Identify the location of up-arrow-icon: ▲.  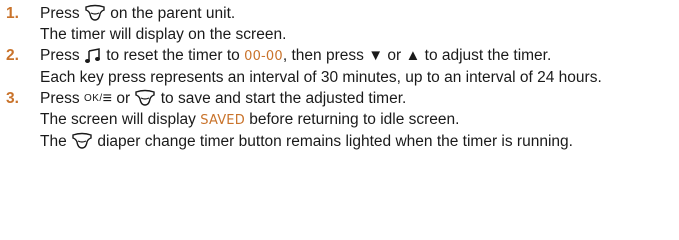
(413, 55).